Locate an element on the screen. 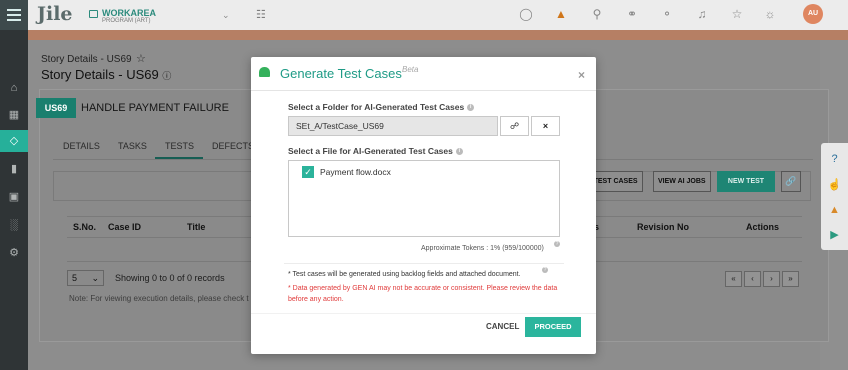 Image resolution: width=848 pixels, height=370 pixels. column-header-sno: S.No. is located at coordinates (85, 227).